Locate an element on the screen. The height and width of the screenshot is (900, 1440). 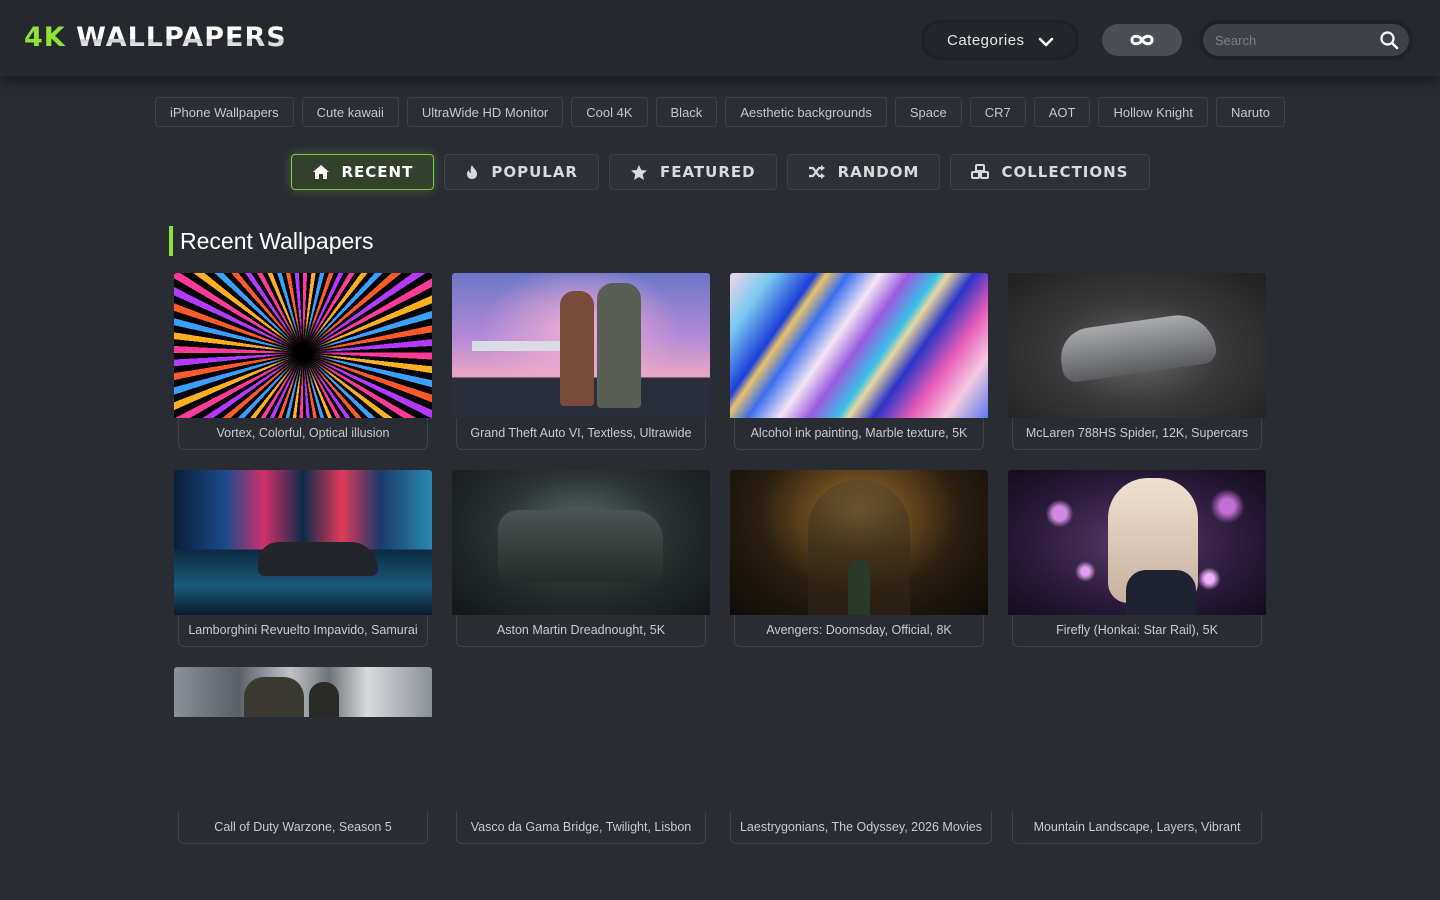
categories-dropdown: Categories is located at coordinates (1000, 40).